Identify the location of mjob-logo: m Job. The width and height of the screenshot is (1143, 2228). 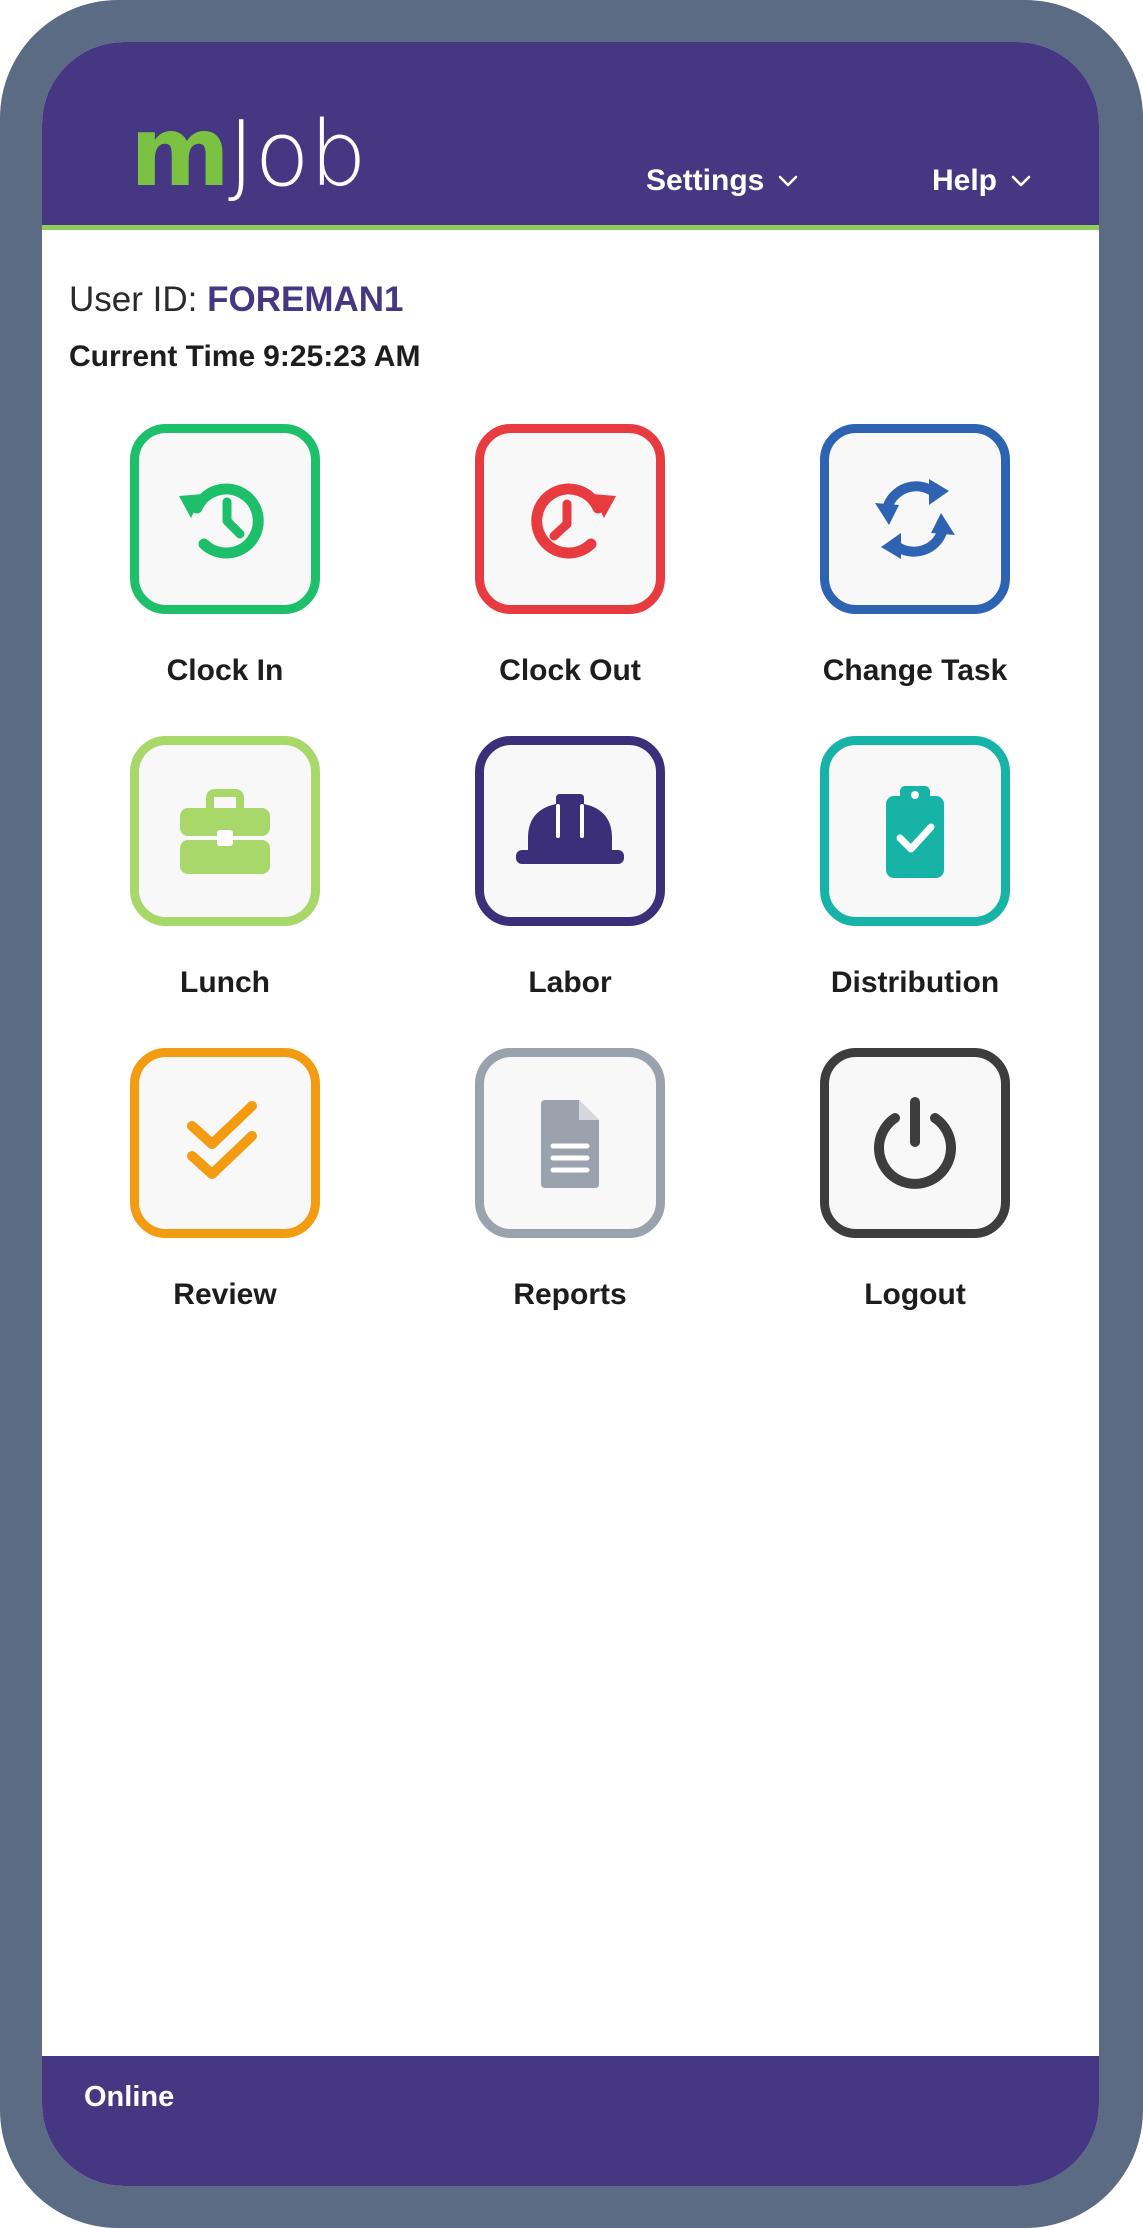
(248, 150).